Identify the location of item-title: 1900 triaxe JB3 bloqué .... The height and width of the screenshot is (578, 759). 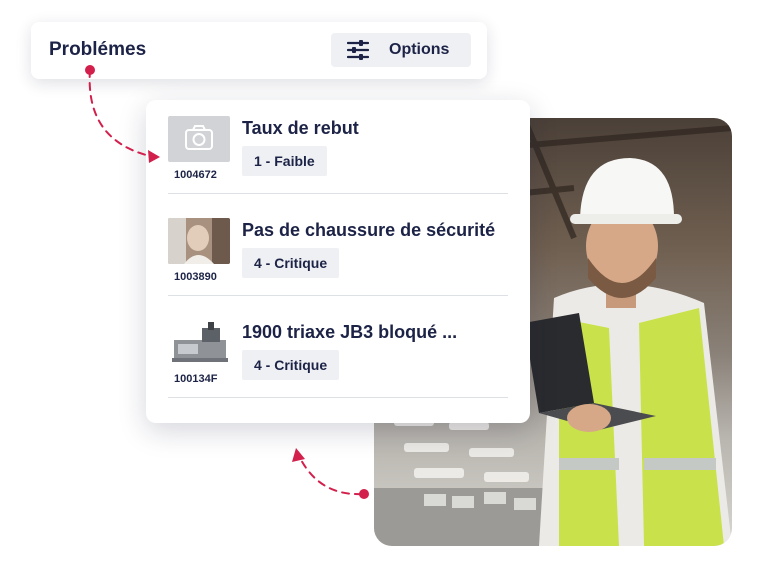
(350, 332).